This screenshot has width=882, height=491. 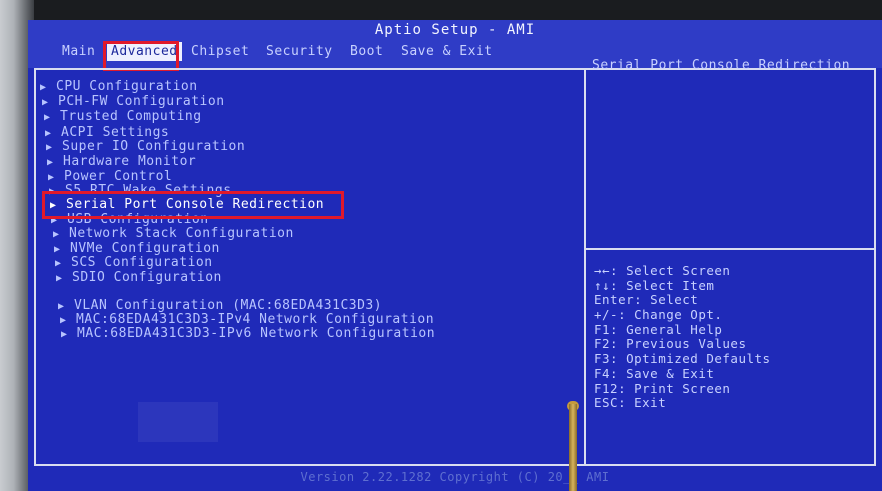 I want to click on key-hint-esc-exit: ESC: Exit, so click(x=630, y=403).